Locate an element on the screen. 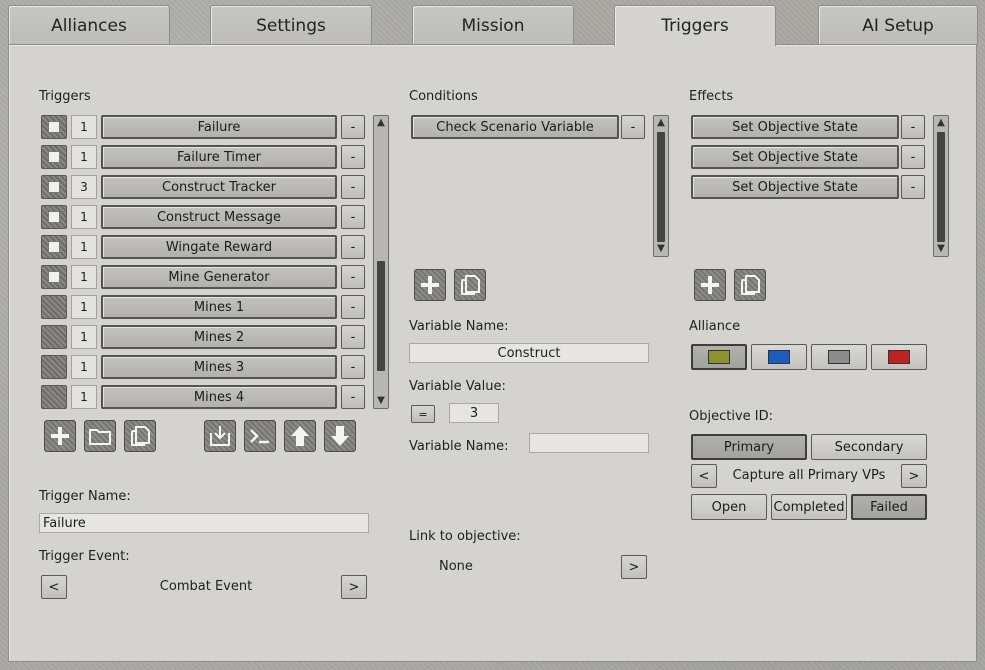 The height and width of the screenshot is (670, 985). import-icon is located at coordinates (220, 436).